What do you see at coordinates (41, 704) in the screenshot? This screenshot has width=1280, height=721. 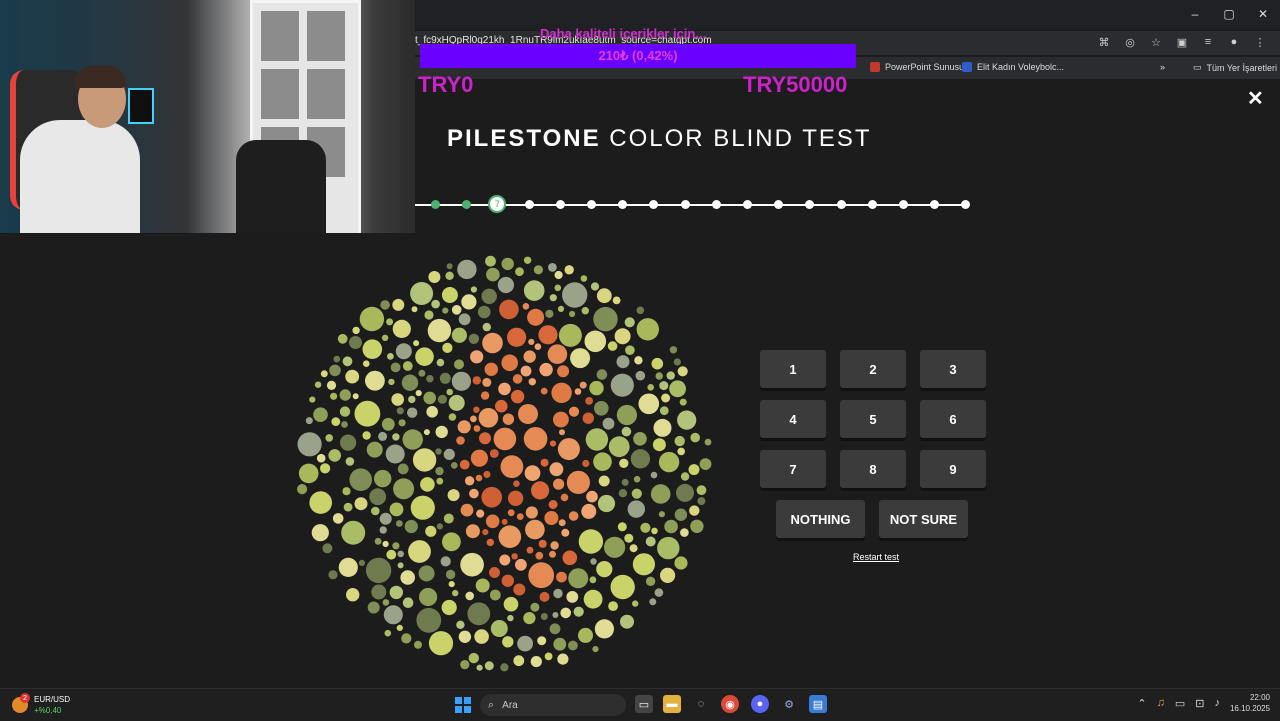 I see `ticker-widget: 2 EUR/USD +%0,40` at bounding box center [41, 704].